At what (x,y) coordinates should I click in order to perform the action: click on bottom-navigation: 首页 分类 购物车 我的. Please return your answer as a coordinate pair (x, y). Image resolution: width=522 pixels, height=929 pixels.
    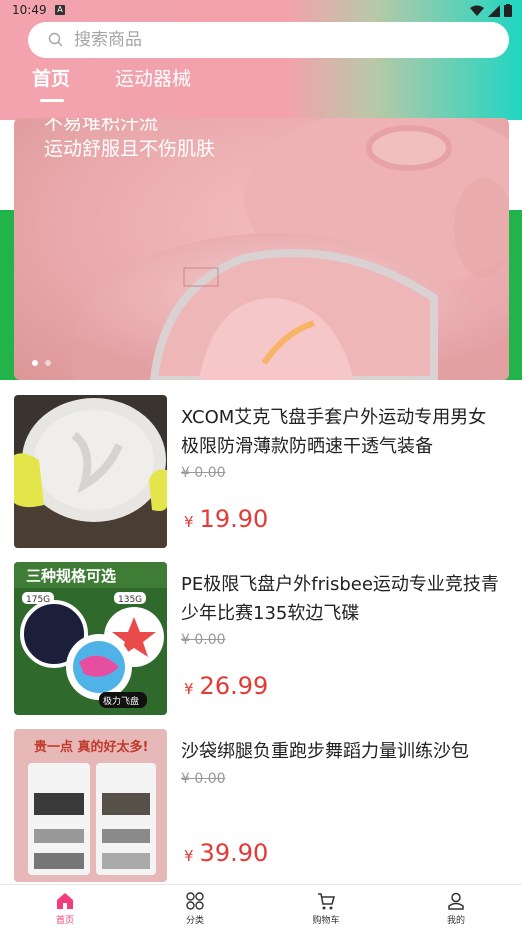
    Looking at the image, I should click on (261, 906).